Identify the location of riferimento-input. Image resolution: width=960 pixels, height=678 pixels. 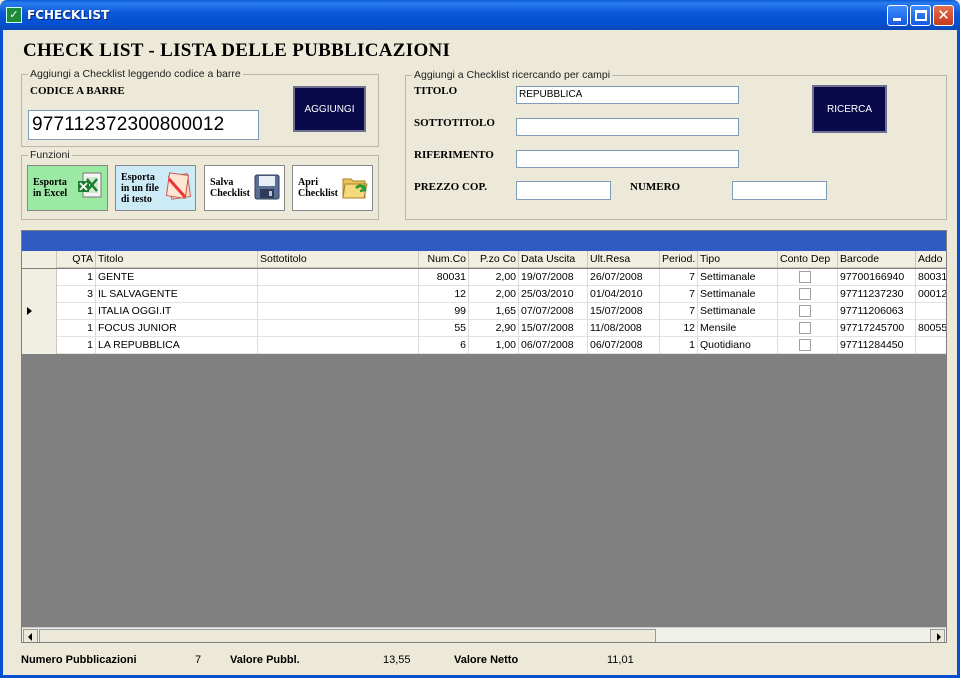
(627, 159).